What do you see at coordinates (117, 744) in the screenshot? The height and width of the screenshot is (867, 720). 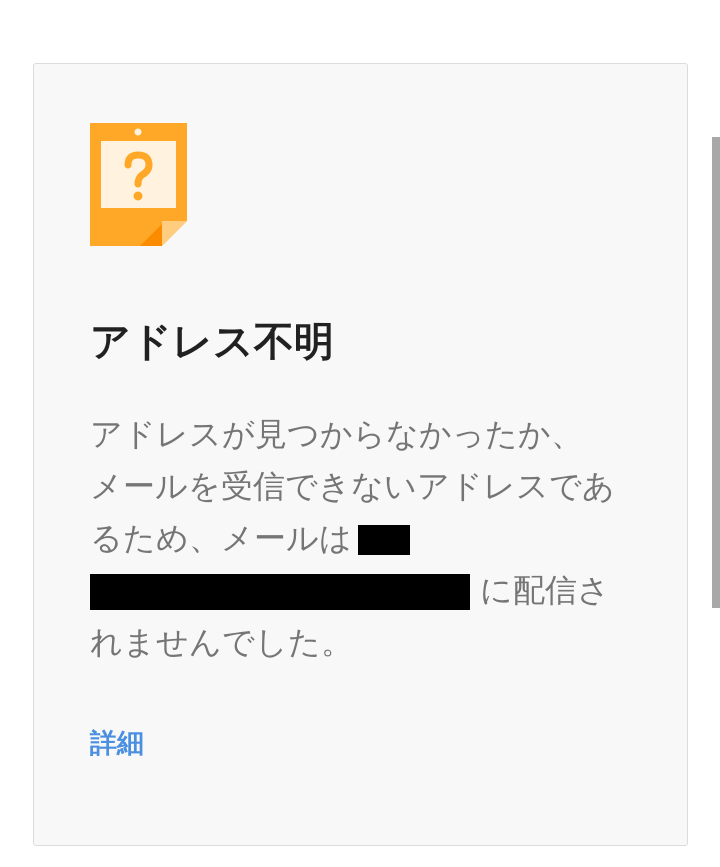 I see `details-link: 詳細` at bounding box center [117, 744].